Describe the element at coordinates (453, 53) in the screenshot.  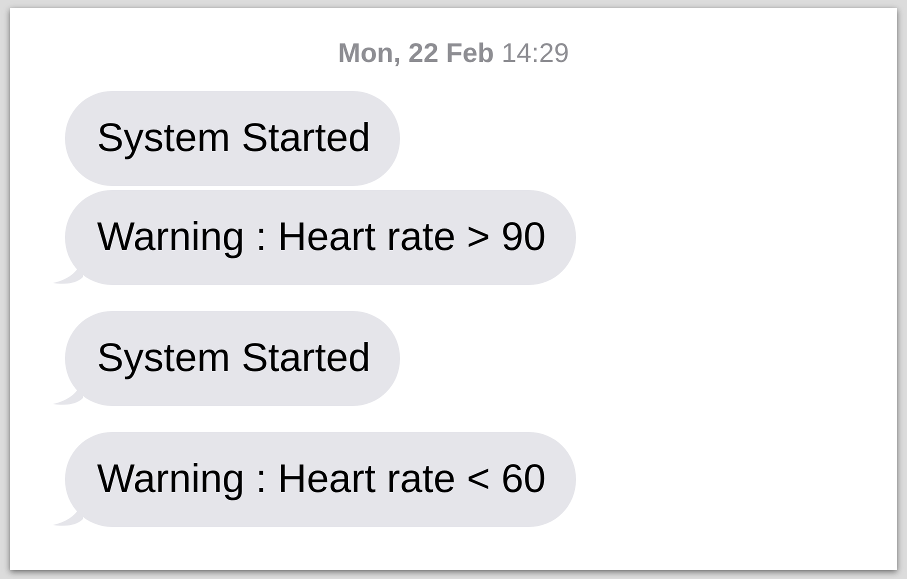
I see `timestamp: Mon, 22 Feb 14:29` at that location.